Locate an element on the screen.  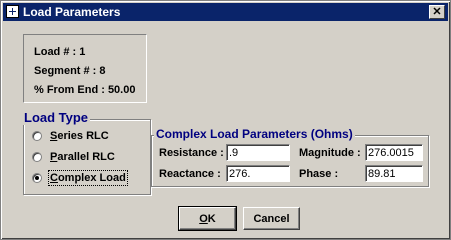
complex-load-title: Complex Load Parameters (Ohms) is located at coordinates (254, 134).